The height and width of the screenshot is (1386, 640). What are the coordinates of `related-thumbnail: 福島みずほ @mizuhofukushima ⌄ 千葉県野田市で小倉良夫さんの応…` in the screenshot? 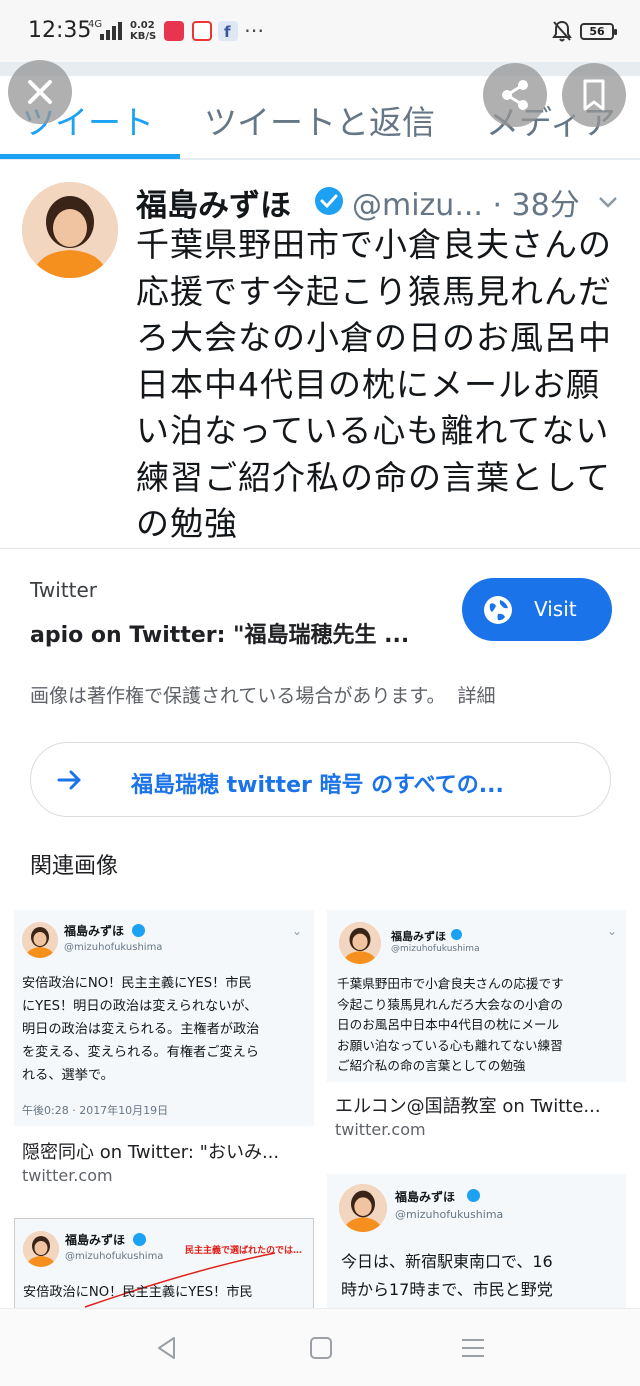 It's located at (476, 996).